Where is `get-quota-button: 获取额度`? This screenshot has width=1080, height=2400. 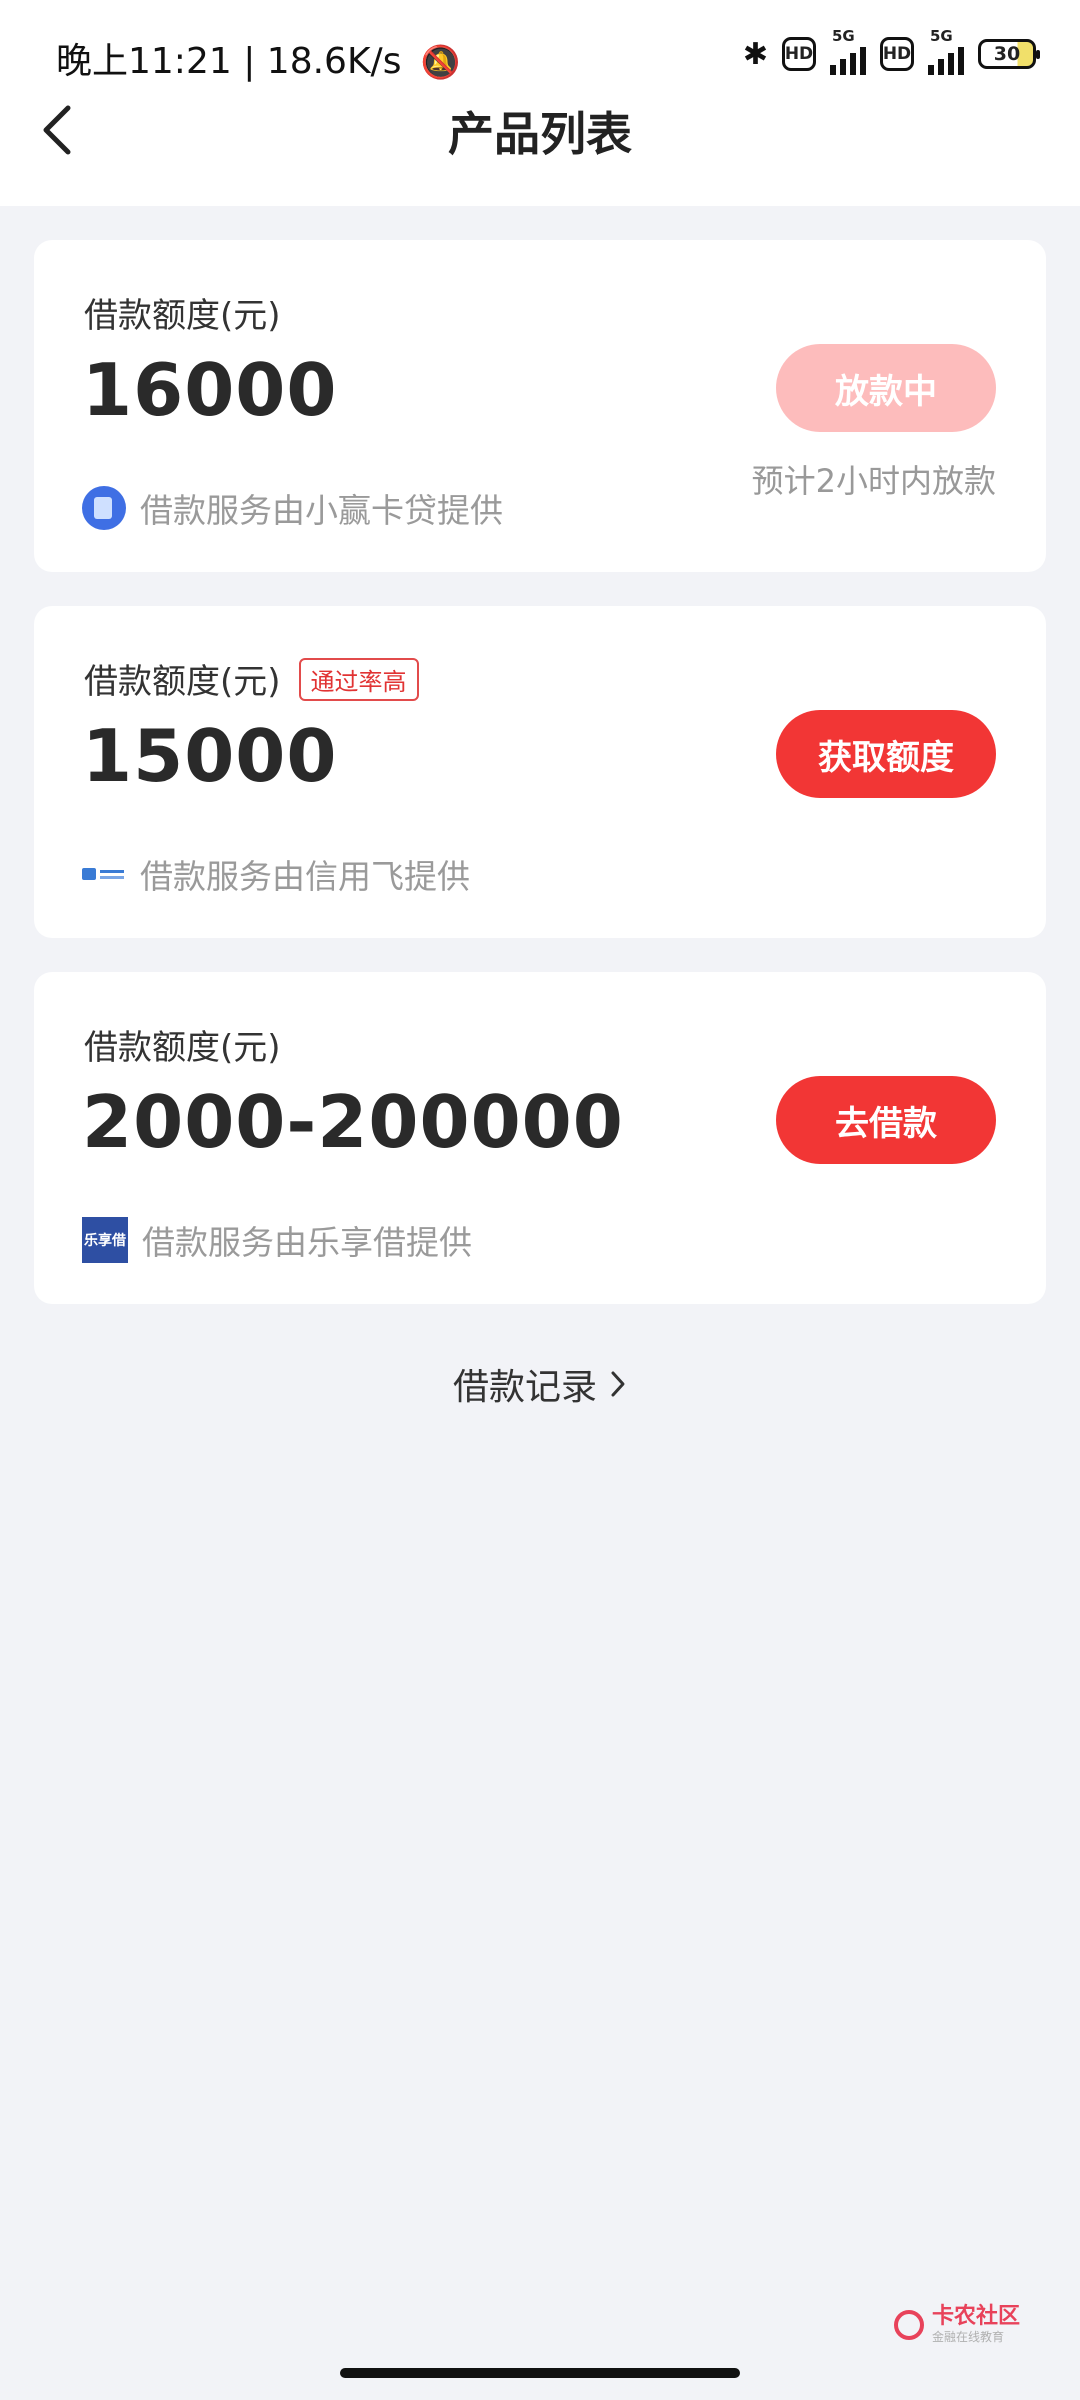 get-quota-button: 获取额度 is located at coordinates (886, 754).